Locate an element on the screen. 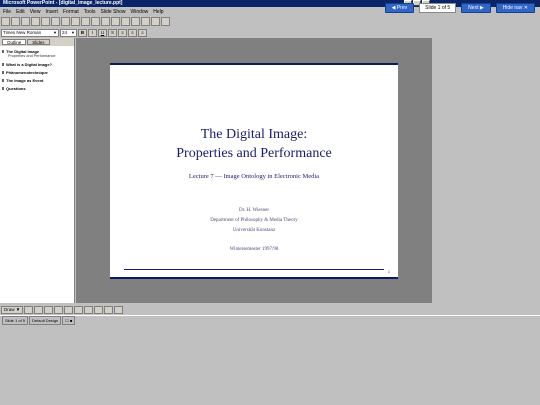 This screenshot has height=405, width=540. spelling-icon is located at coordinates (55, 21).